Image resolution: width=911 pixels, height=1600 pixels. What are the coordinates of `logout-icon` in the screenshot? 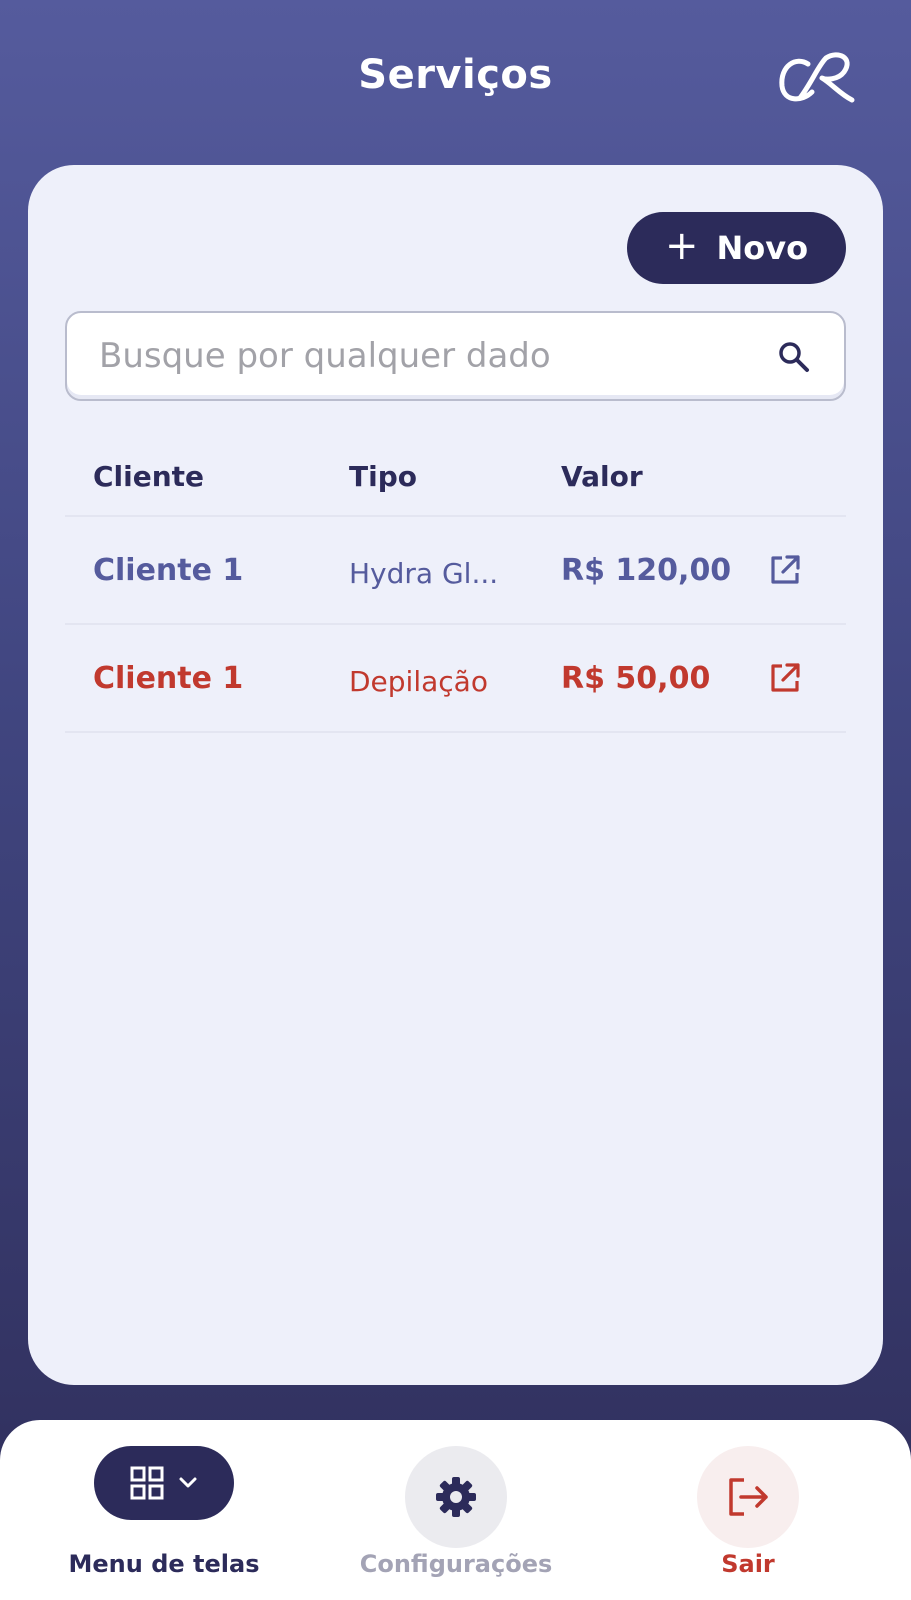 It's located at (748, 1497).